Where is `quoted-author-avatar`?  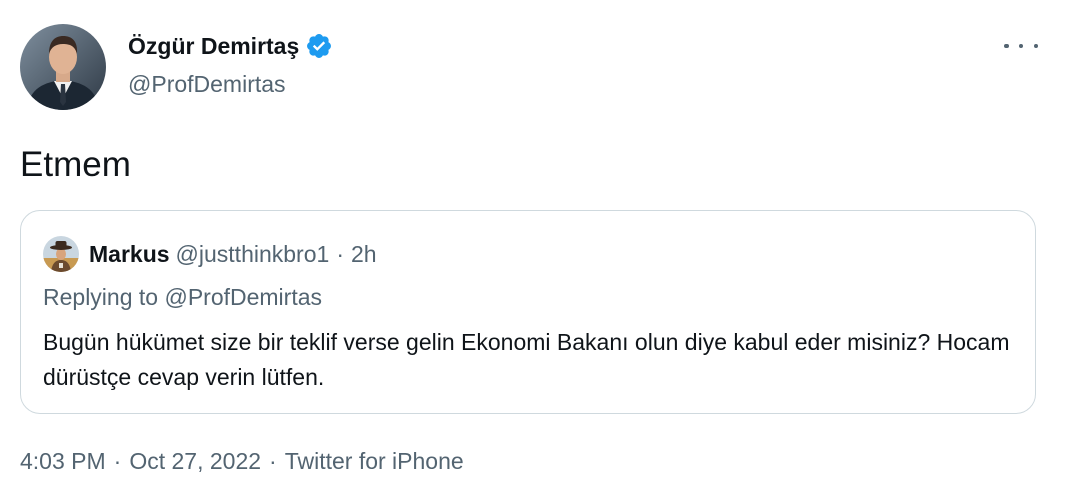
quoted-author-avatar is located at coordinates (61, 254).